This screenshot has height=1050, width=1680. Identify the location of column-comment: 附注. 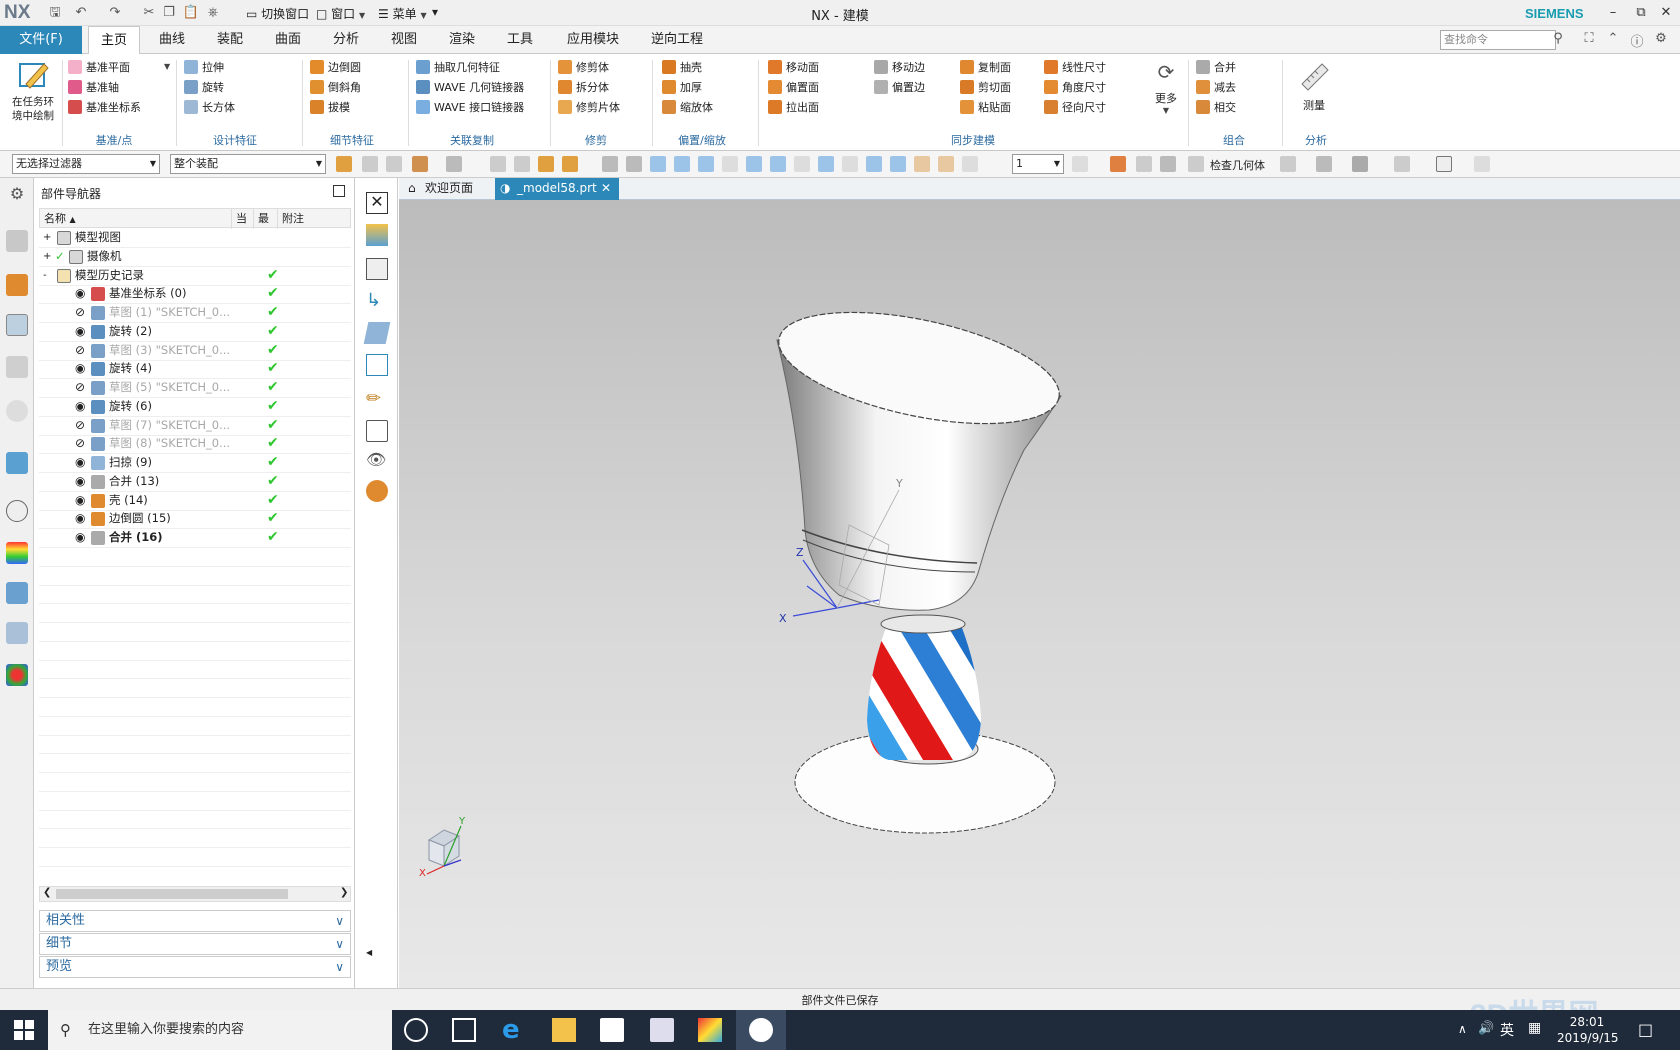
(315, 219).